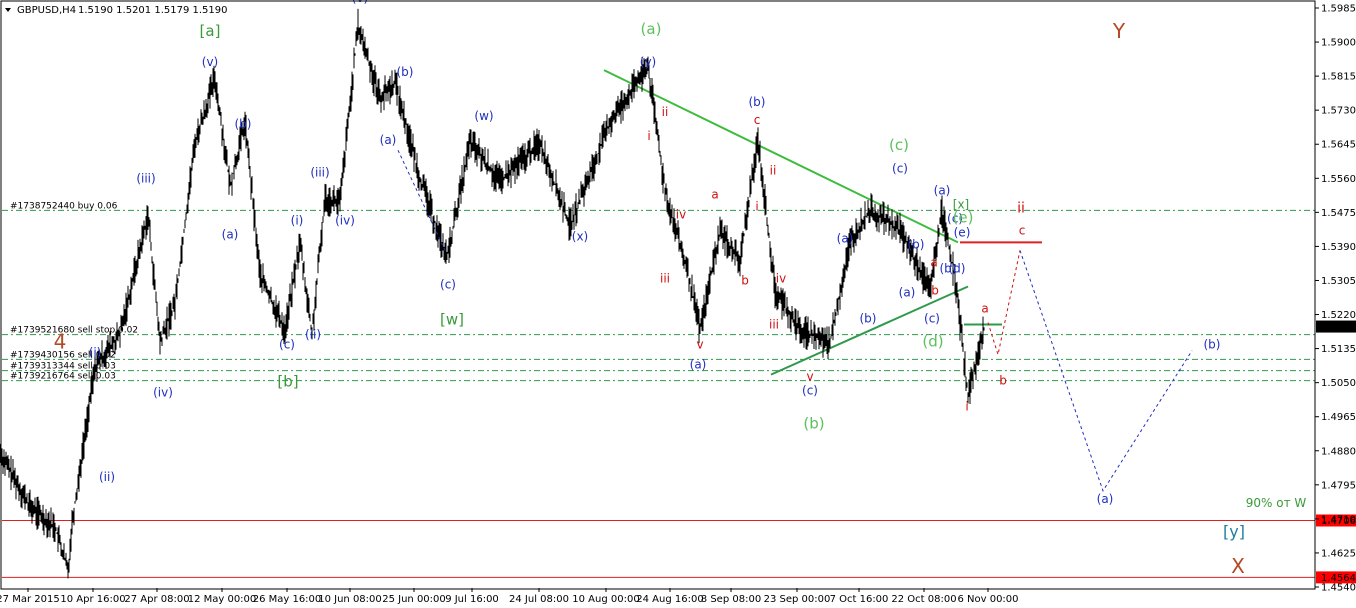  I want to click on x-tick-label: 12 May 00:00, so click(222, 599).